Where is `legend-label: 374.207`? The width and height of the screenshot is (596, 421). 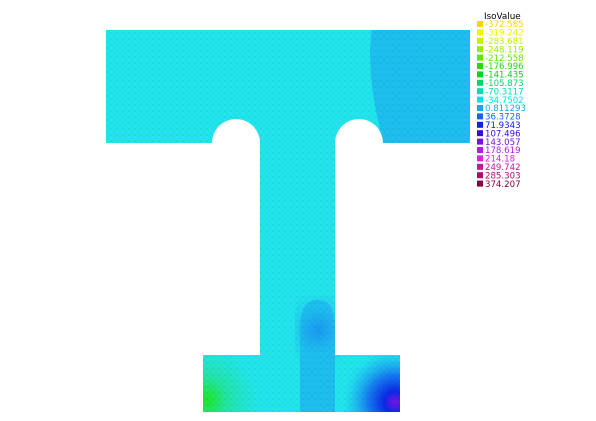 legend-label: 374.207 is located at coordinates (503, 185).